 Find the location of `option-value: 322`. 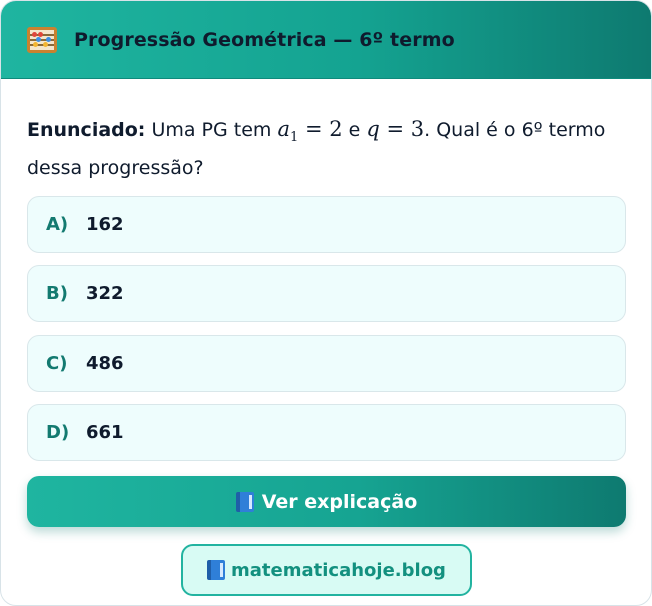

option-value: 322 is located at coordinates (105, 293).